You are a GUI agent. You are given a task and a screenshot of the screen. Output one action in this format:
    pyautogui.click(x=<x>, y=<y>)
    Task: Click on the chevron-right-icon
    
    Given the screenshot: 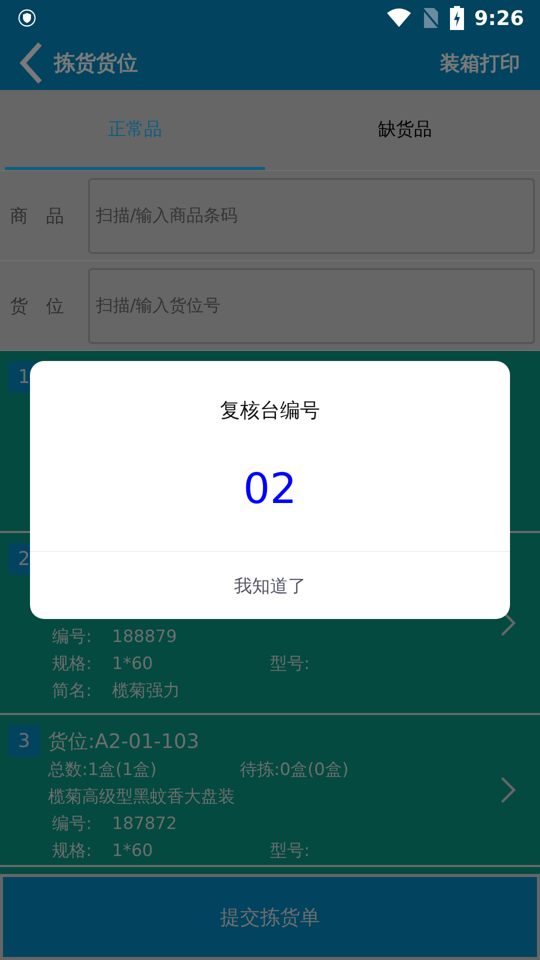 What is the action you would take?
    pyautogui.click(x=508, y=790)
    